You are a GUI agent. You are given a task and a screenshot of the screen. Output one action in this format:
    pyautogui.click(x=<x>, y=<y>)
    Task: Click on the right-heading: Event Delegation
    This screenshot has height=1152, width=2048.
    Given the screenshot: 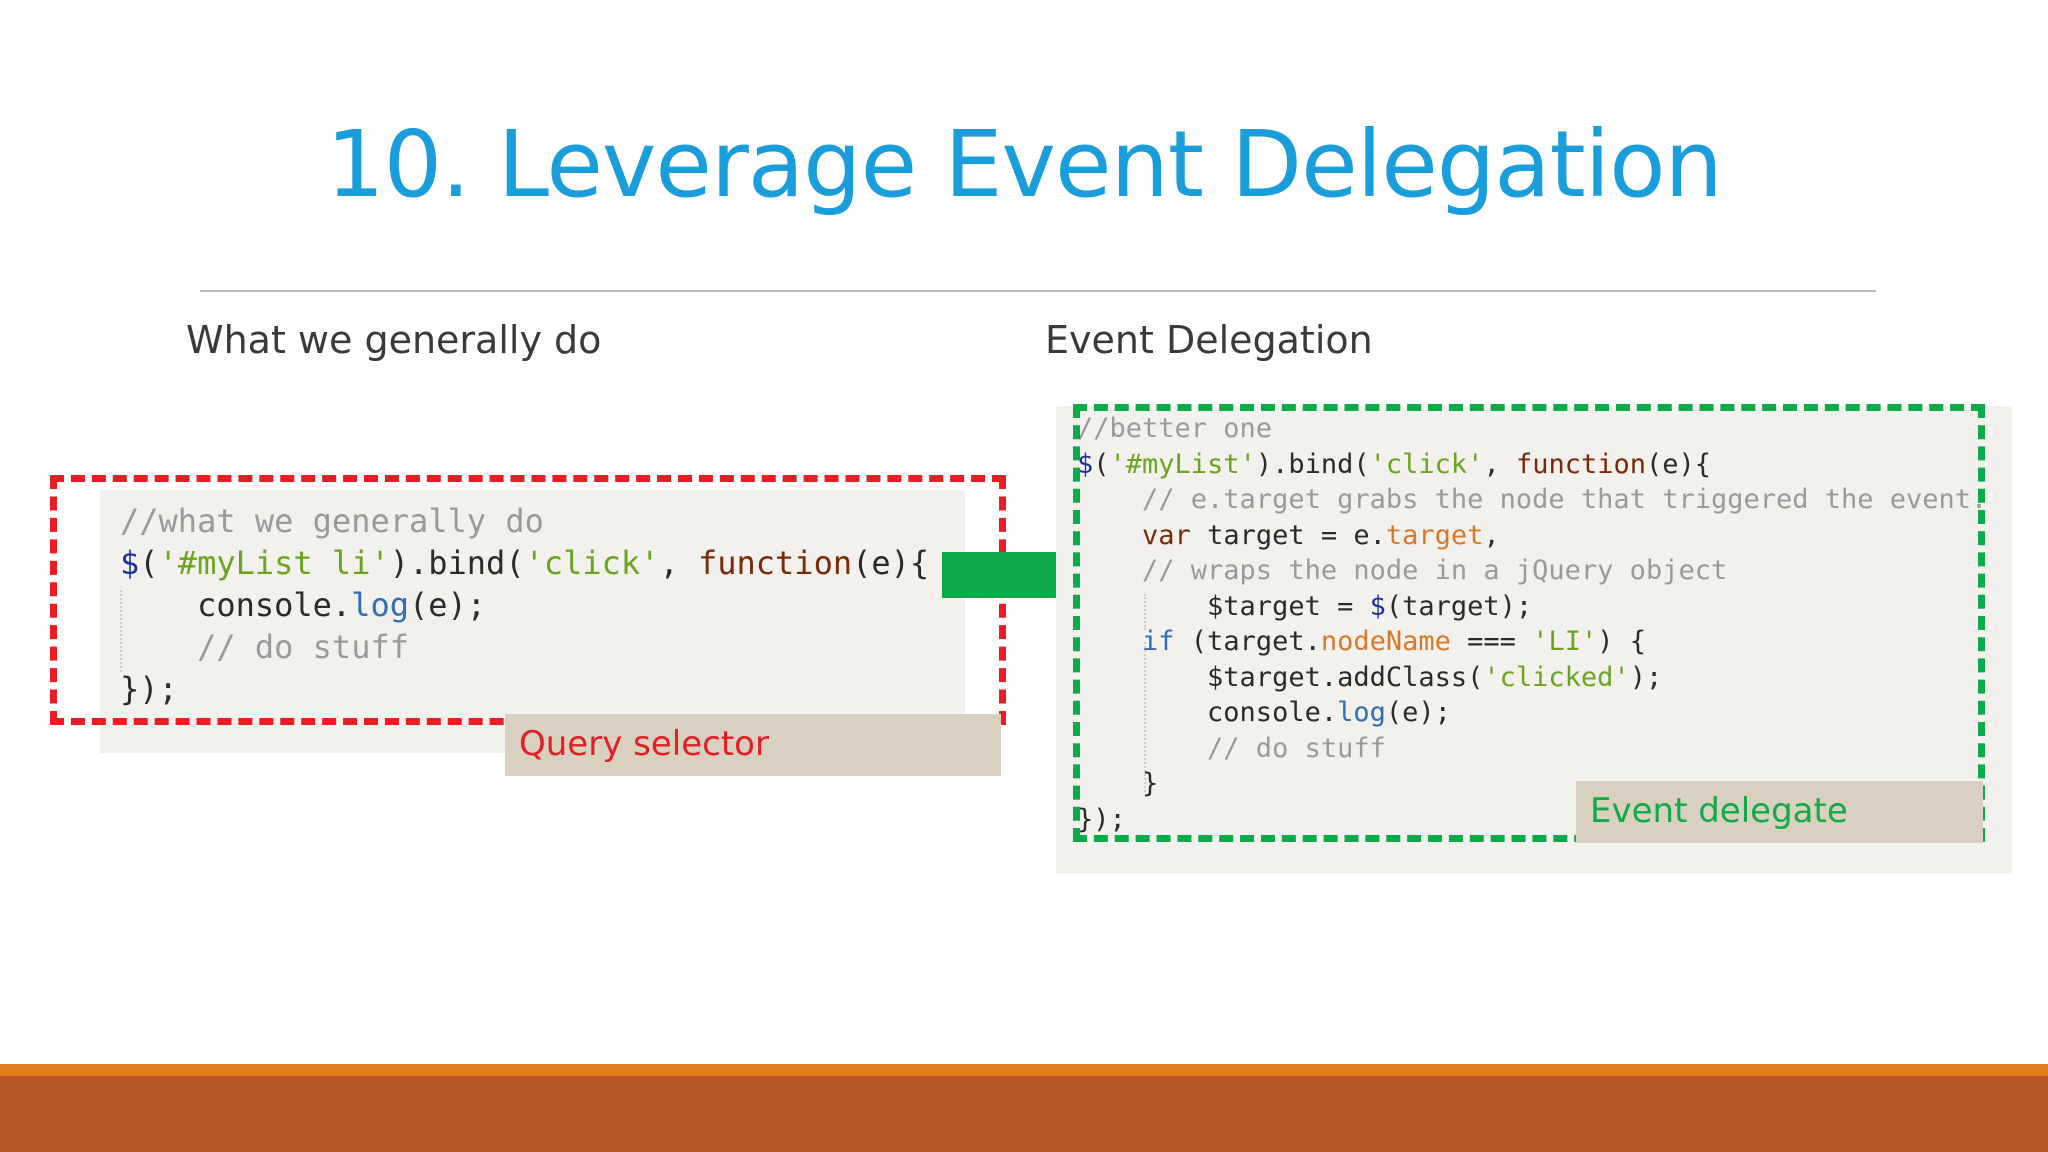 What is the action you would take?
    pyautogui.click(x=1209, y=340)
    